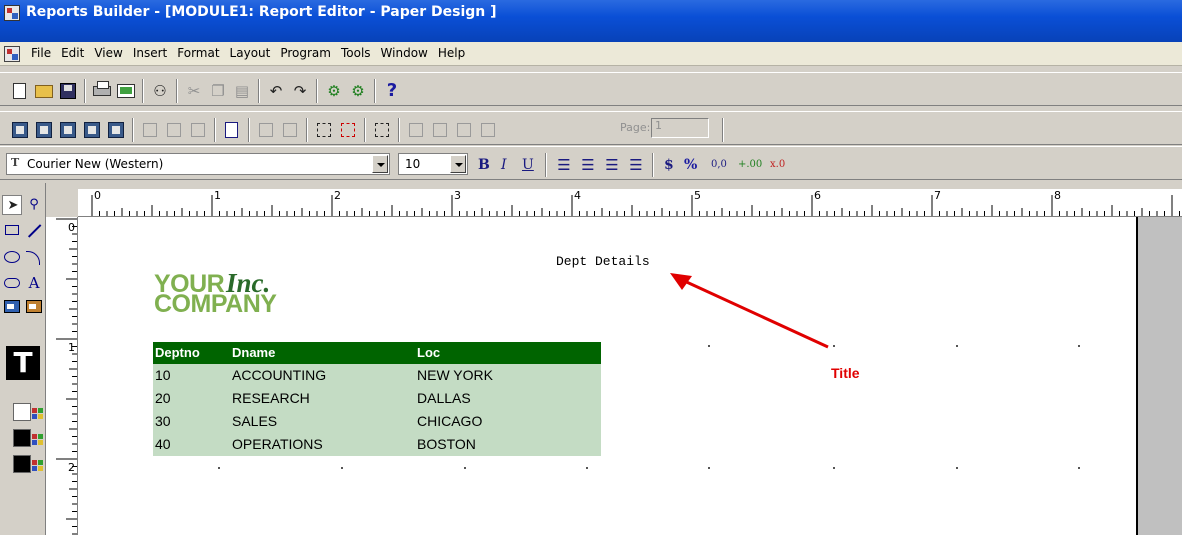 The height and width of the screenshot is (535, 1182). What do you see at coordinates (358, 91) in the screenshot?
I see `run-preview-button: ⚙` at bounding box center [358, 91].